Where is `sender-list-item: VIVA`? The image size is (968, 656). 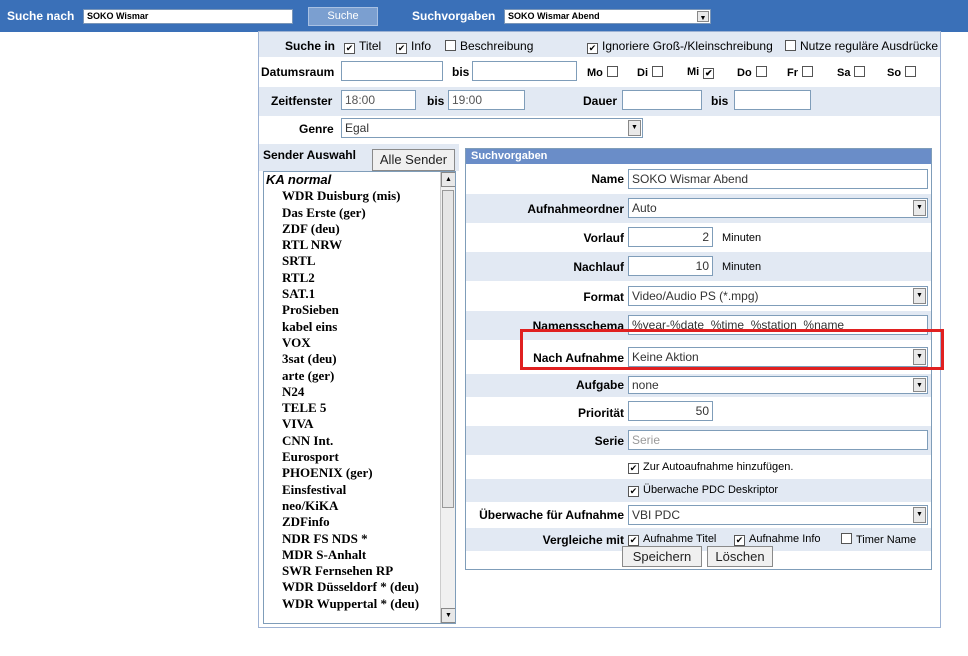 sender-list-item: VIVA is located at coordinates (353, 424).